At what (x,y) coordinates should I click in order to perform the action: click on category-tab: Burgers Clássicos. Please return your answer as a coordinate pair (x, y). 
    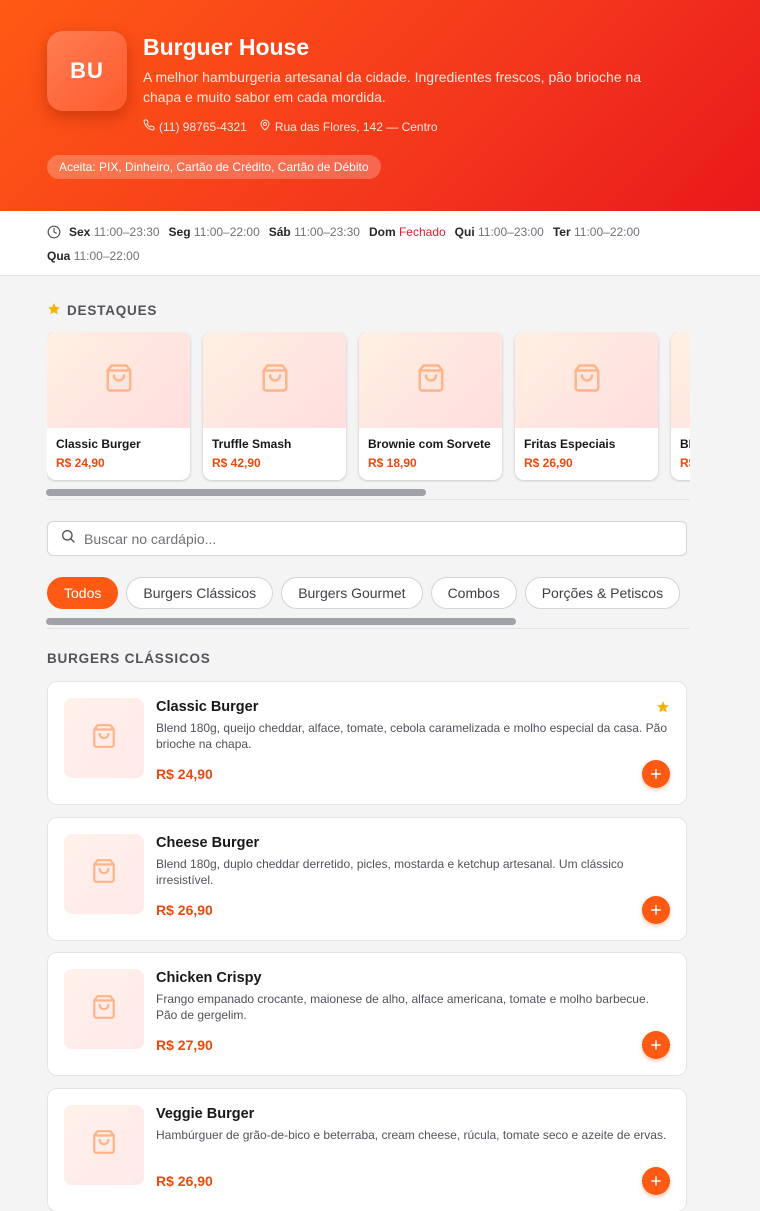
    Looking at the image, I should click on (200, 593).